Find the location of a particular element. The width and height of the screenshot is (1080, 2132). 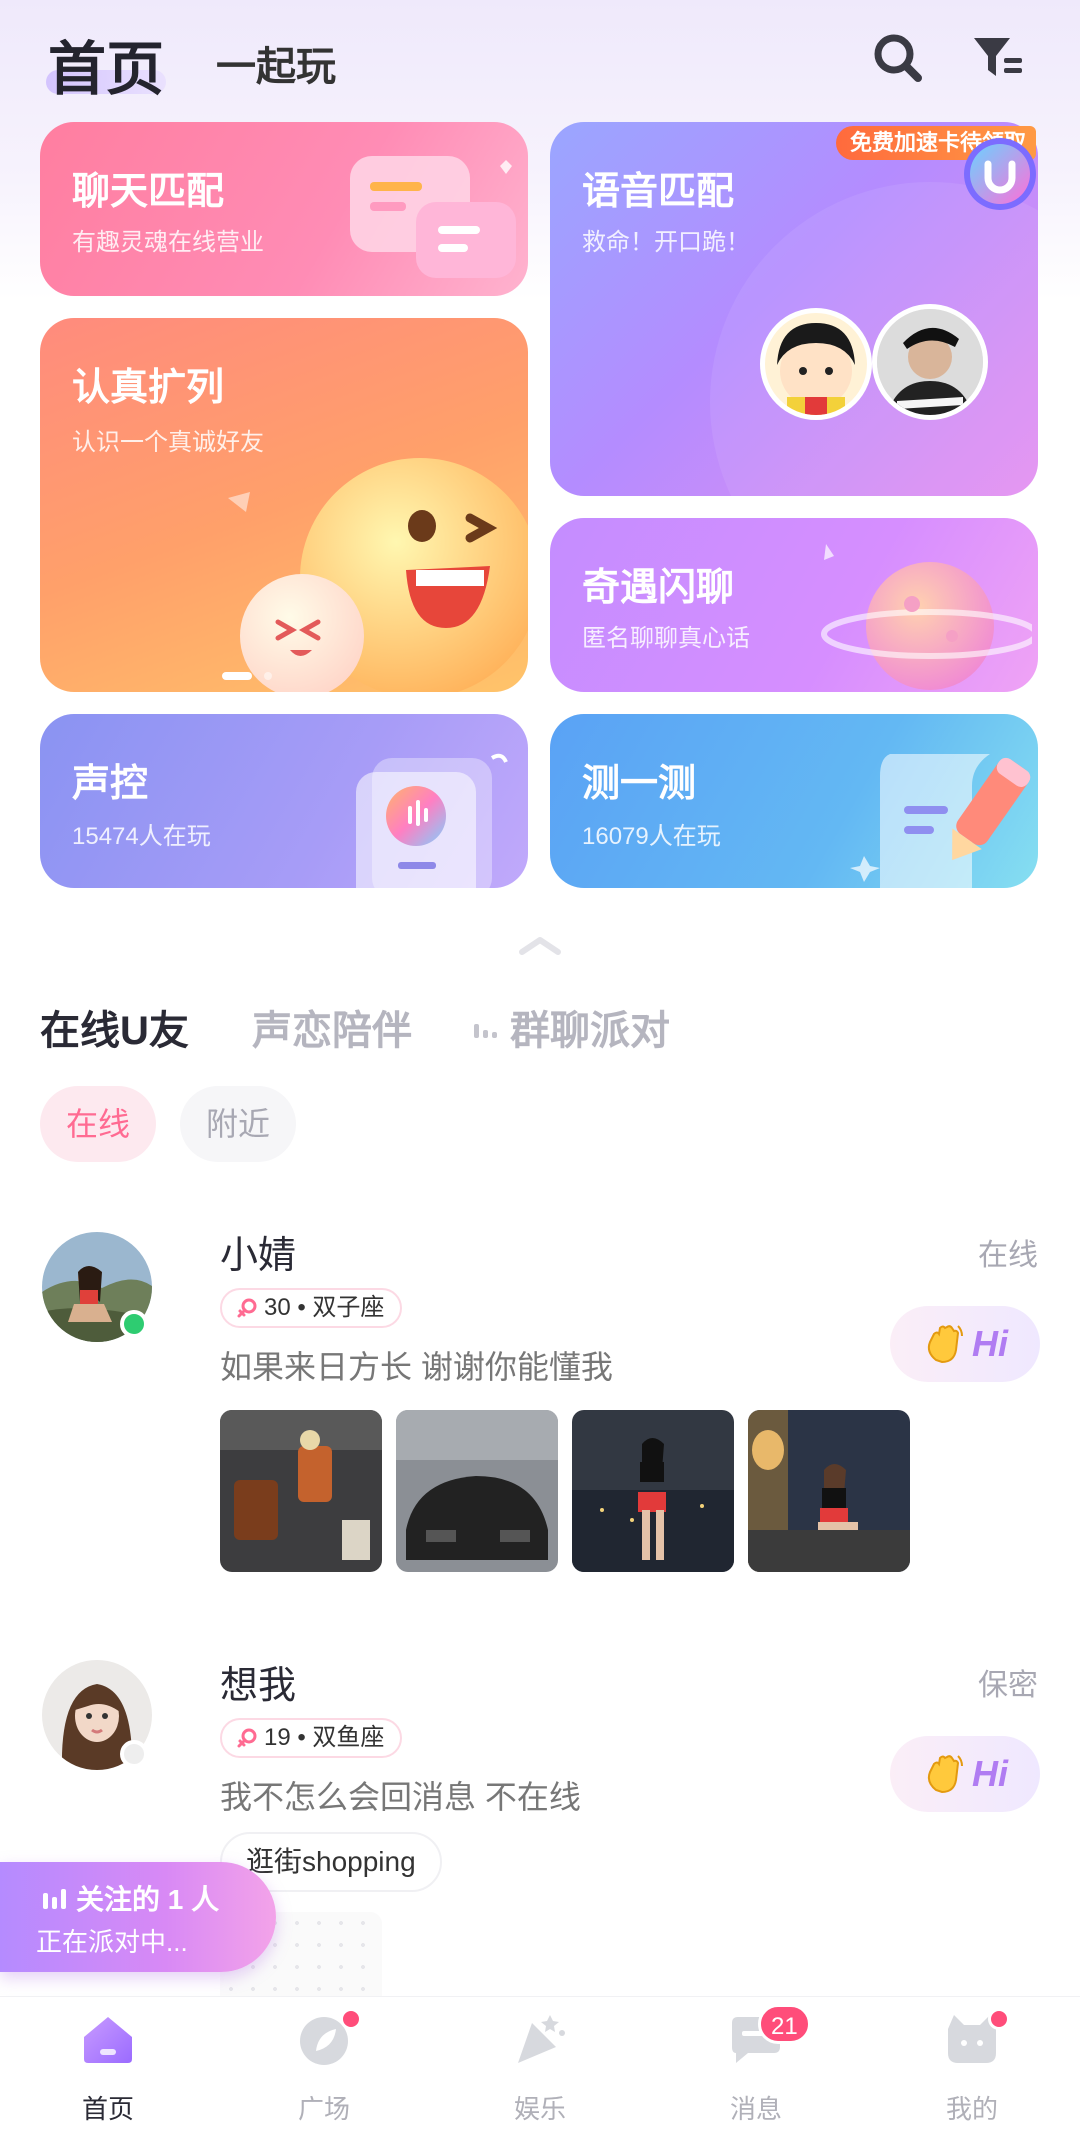

tab-play-together: 一起玩 is located at coordinates (276, 63).